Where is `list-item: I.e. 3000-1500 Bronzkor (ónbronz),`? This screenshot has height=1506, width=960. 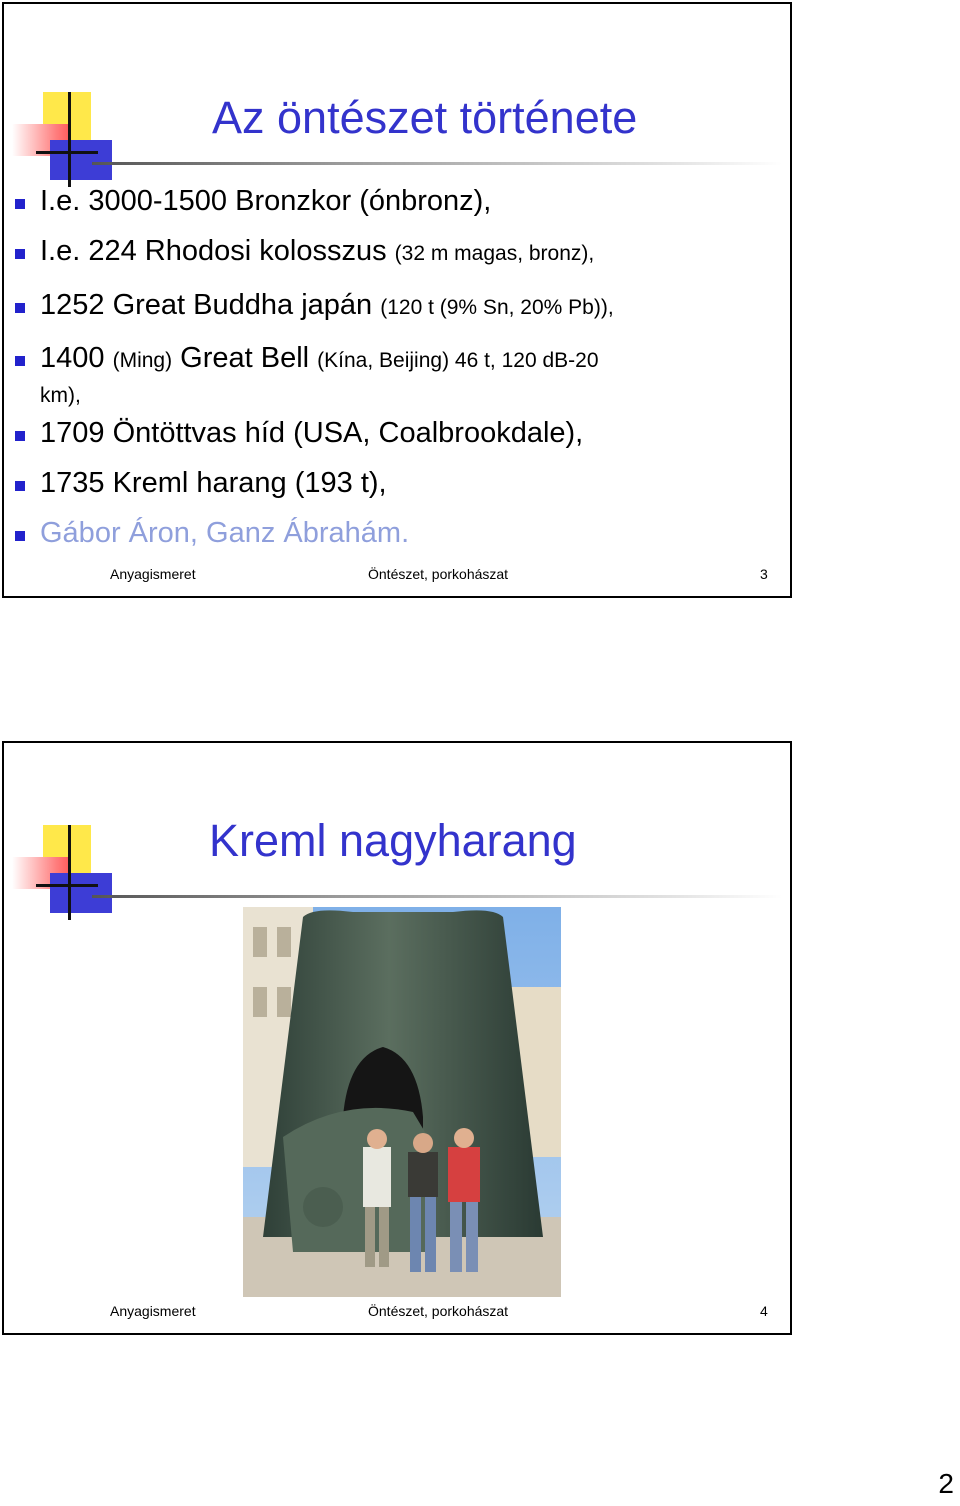 list-item: I.e. 3000-1500 Bronzkor (ónbronz), is located at coordinates (384, 201).